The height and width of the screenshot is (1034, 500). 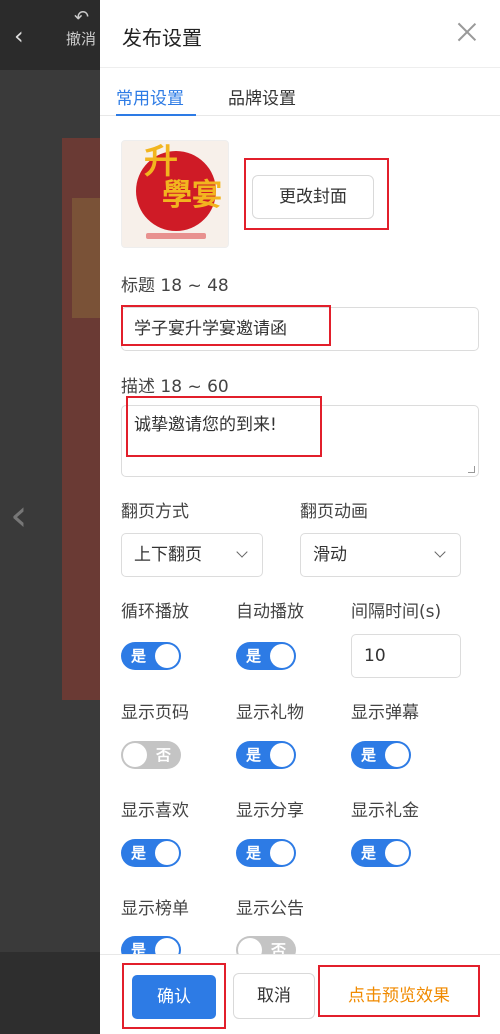 What do you see at coordinates (161, 162) in the screenshot?
I see `cover-text-top: 升` at bounding box center [161, 162].